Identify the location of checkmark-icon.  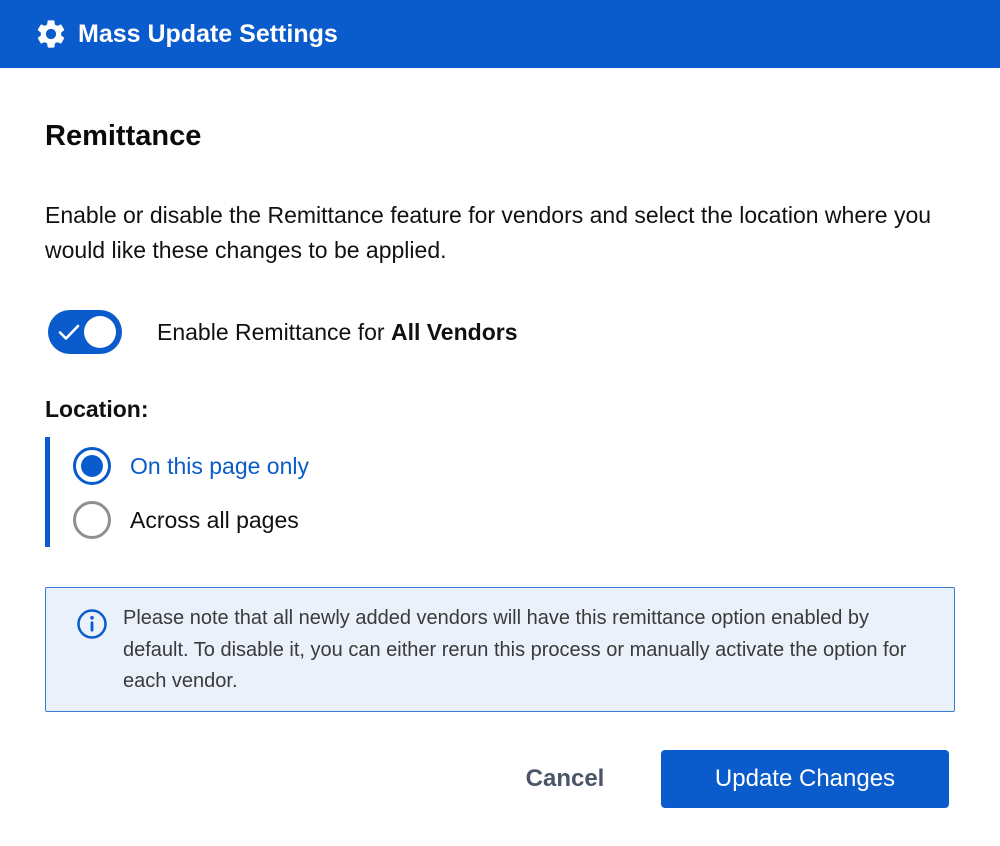
(69, 332).